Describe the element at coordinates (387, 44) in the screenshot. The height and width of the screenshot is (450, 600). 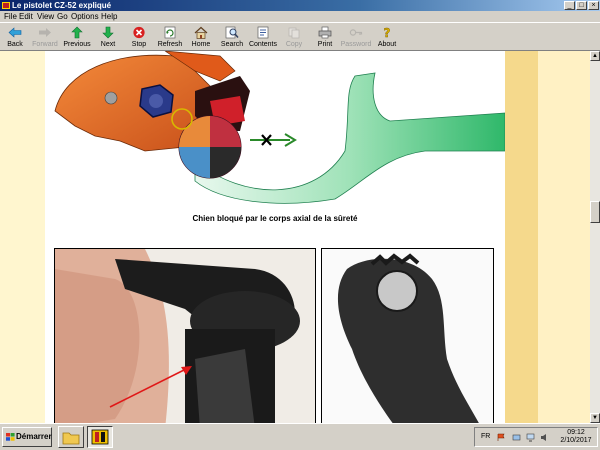
I see `about-label: About` at that location.